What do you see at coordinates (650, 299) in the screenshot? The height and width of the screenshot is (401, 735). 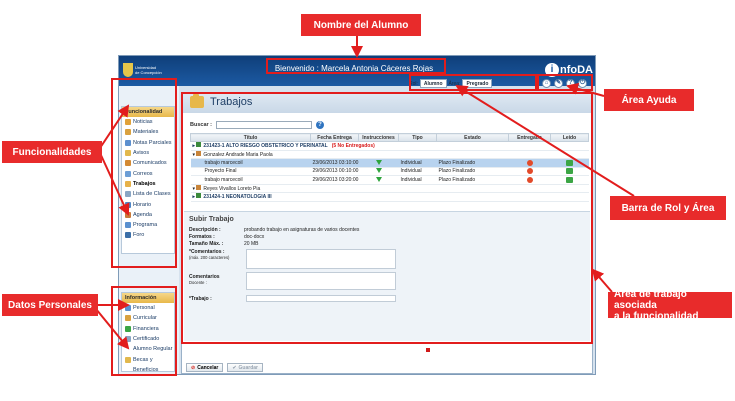 I see `callout-work-area-line1: Área de trabajo asociada` at bounding box center [650, 299].